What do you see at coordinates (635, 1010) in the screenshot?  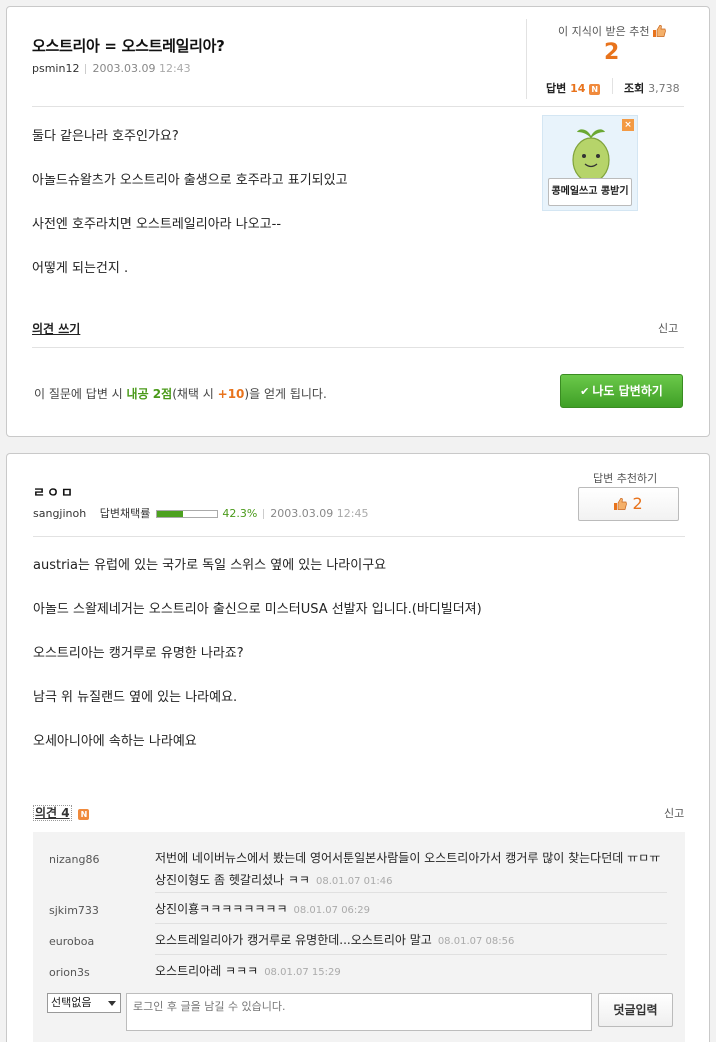 I see `comment-submit-button: 덧글입력` at bounding box center [635, 1010].